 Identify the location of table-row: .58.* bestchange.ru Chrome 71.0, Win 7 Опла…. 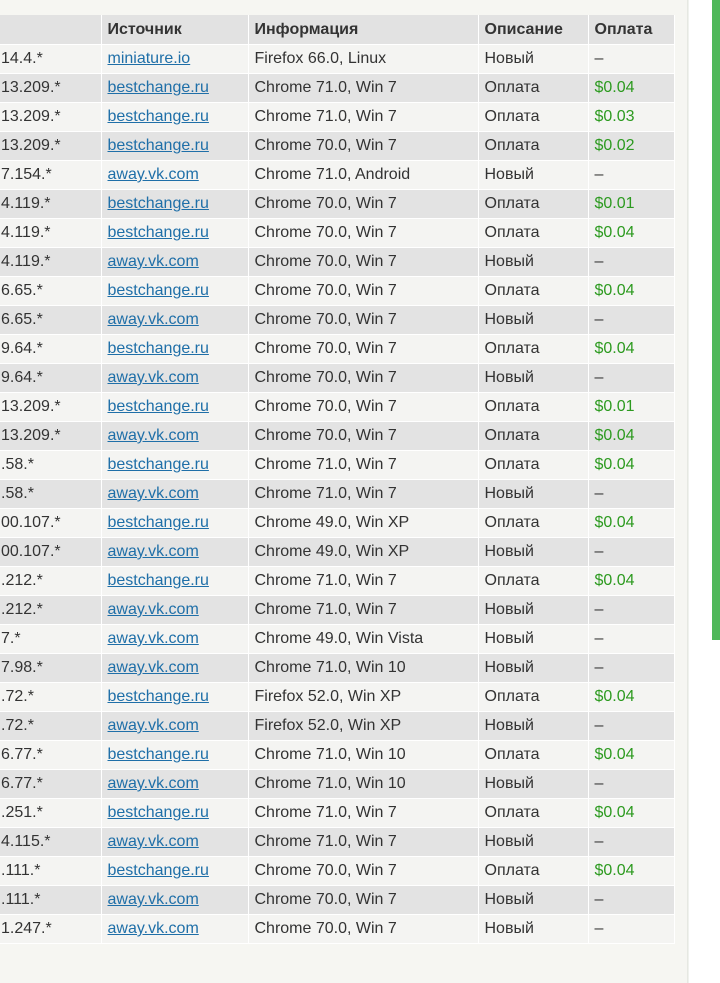
(337, 465).